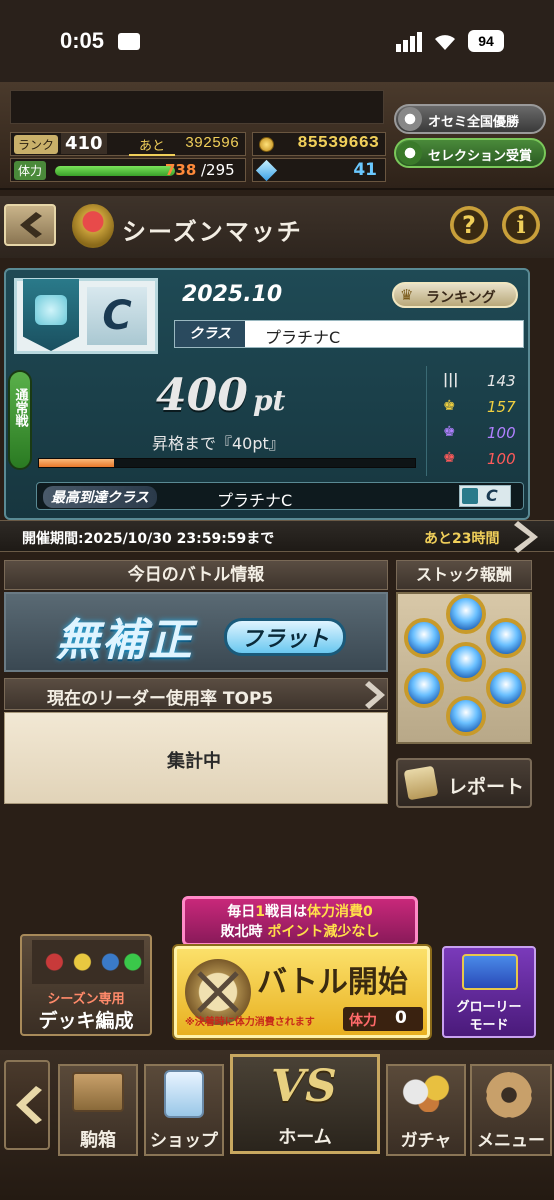  Describe the element at coordinates (148, 539) in the screenshot. I see `period-text: 開催期間:2025/10/30 23:59:59まで` at that location.